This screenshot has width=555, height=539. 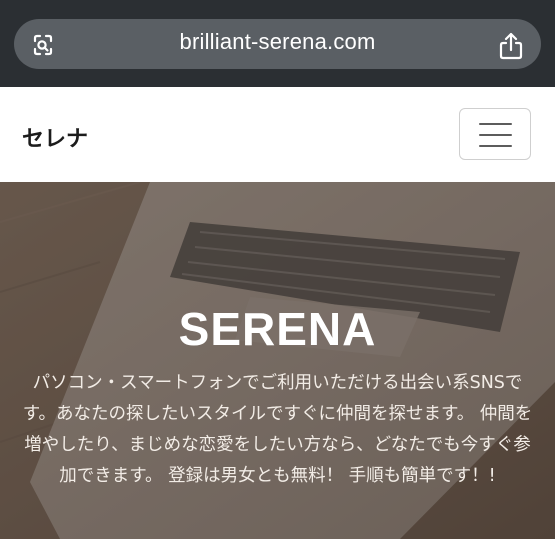 I want to click on hero-title: SERENA, so click(x=277, y=329).